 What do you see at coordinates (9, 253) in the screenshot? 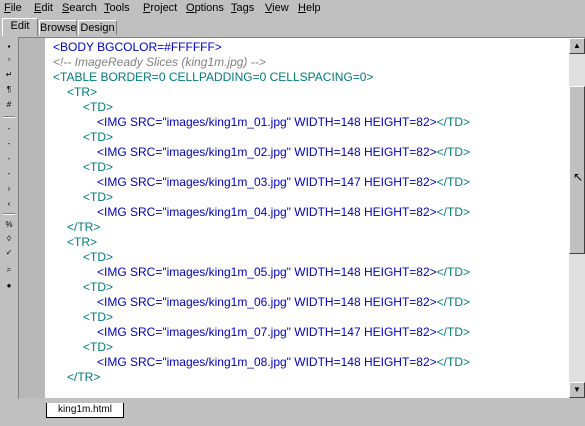
I see `validate-icon: ✓` at bounding box center [9, 253].